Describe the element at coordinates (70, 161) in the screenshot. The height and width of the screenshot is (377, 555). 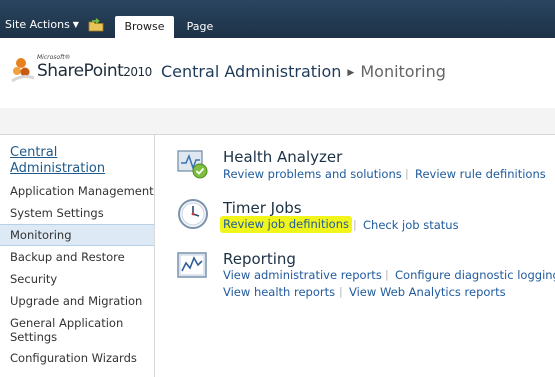
I see `nav-heading-central-administration: Central Administration` at that location.